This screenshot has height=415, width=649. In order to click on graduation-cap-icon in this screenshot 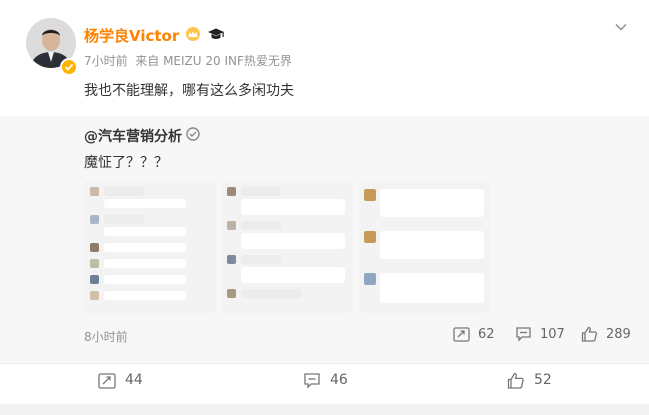, I will do `click(216, 35)`.